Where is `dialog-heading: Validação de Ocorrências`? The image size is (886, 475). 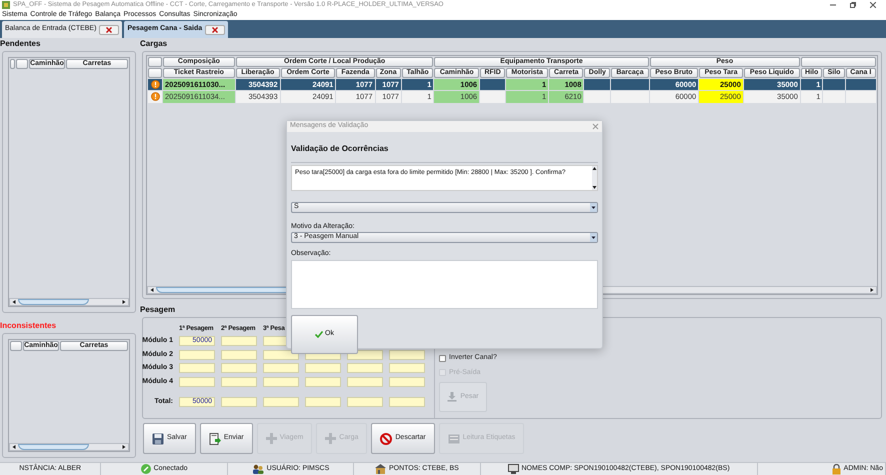
dialog-heading: Validação de Ocorrências is located at coordinates (339, 148).